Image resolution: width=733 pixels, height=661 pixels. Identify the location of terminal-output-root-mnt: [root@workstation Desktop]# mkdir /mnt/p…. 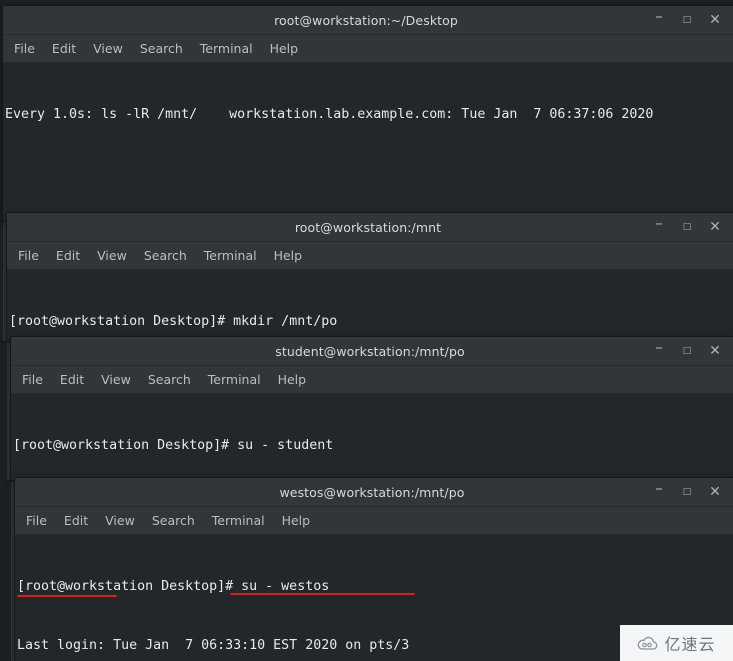
(370, 305).